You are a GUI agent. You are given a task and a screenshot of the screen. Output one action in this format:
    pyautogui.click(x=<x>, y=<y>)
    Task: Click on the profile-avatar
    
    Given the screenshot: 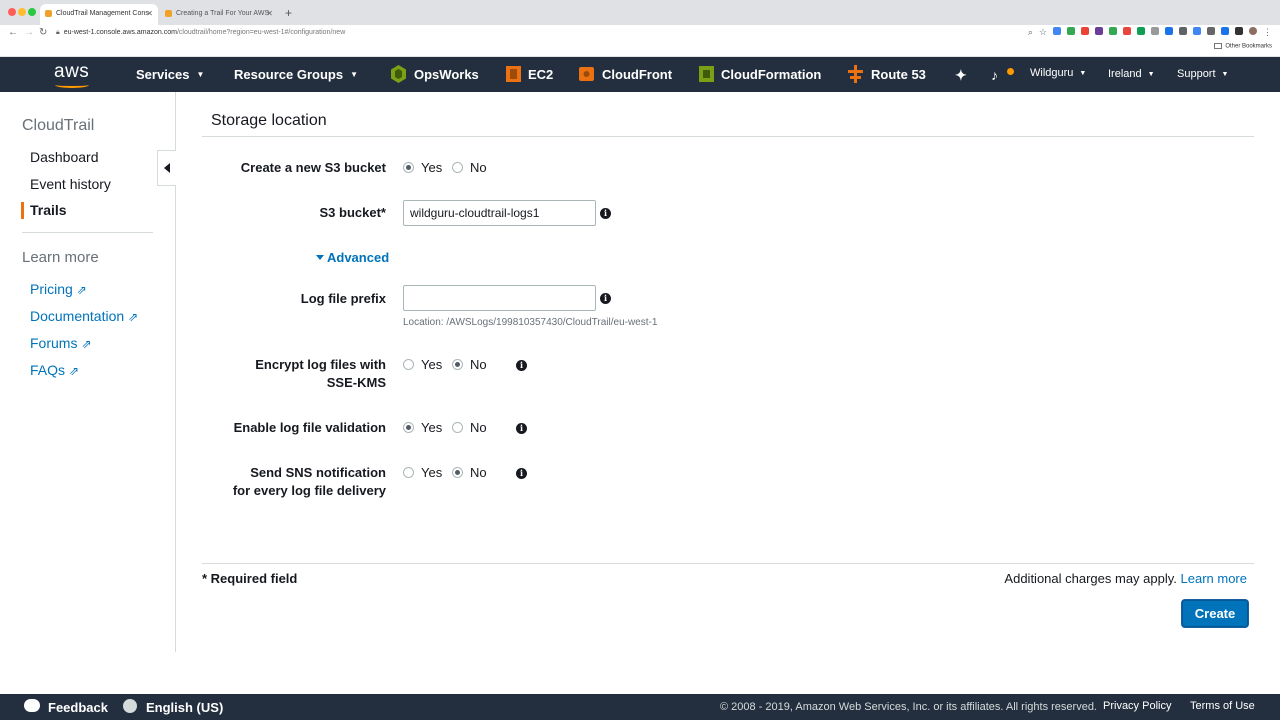 What is the action you would take?
    pyautogui.click(x=1253, y=31)
    